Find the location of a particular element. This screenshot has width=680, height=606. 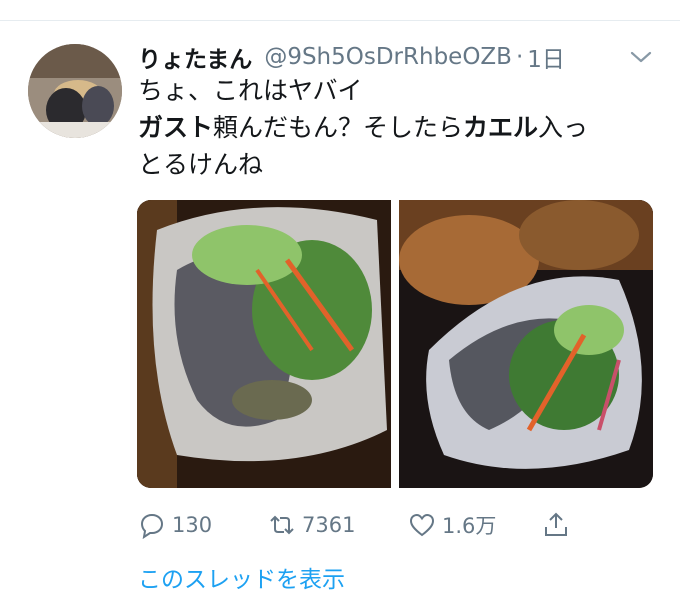

text-bold-gusto: ガスト is located at coordinates (176, 127).